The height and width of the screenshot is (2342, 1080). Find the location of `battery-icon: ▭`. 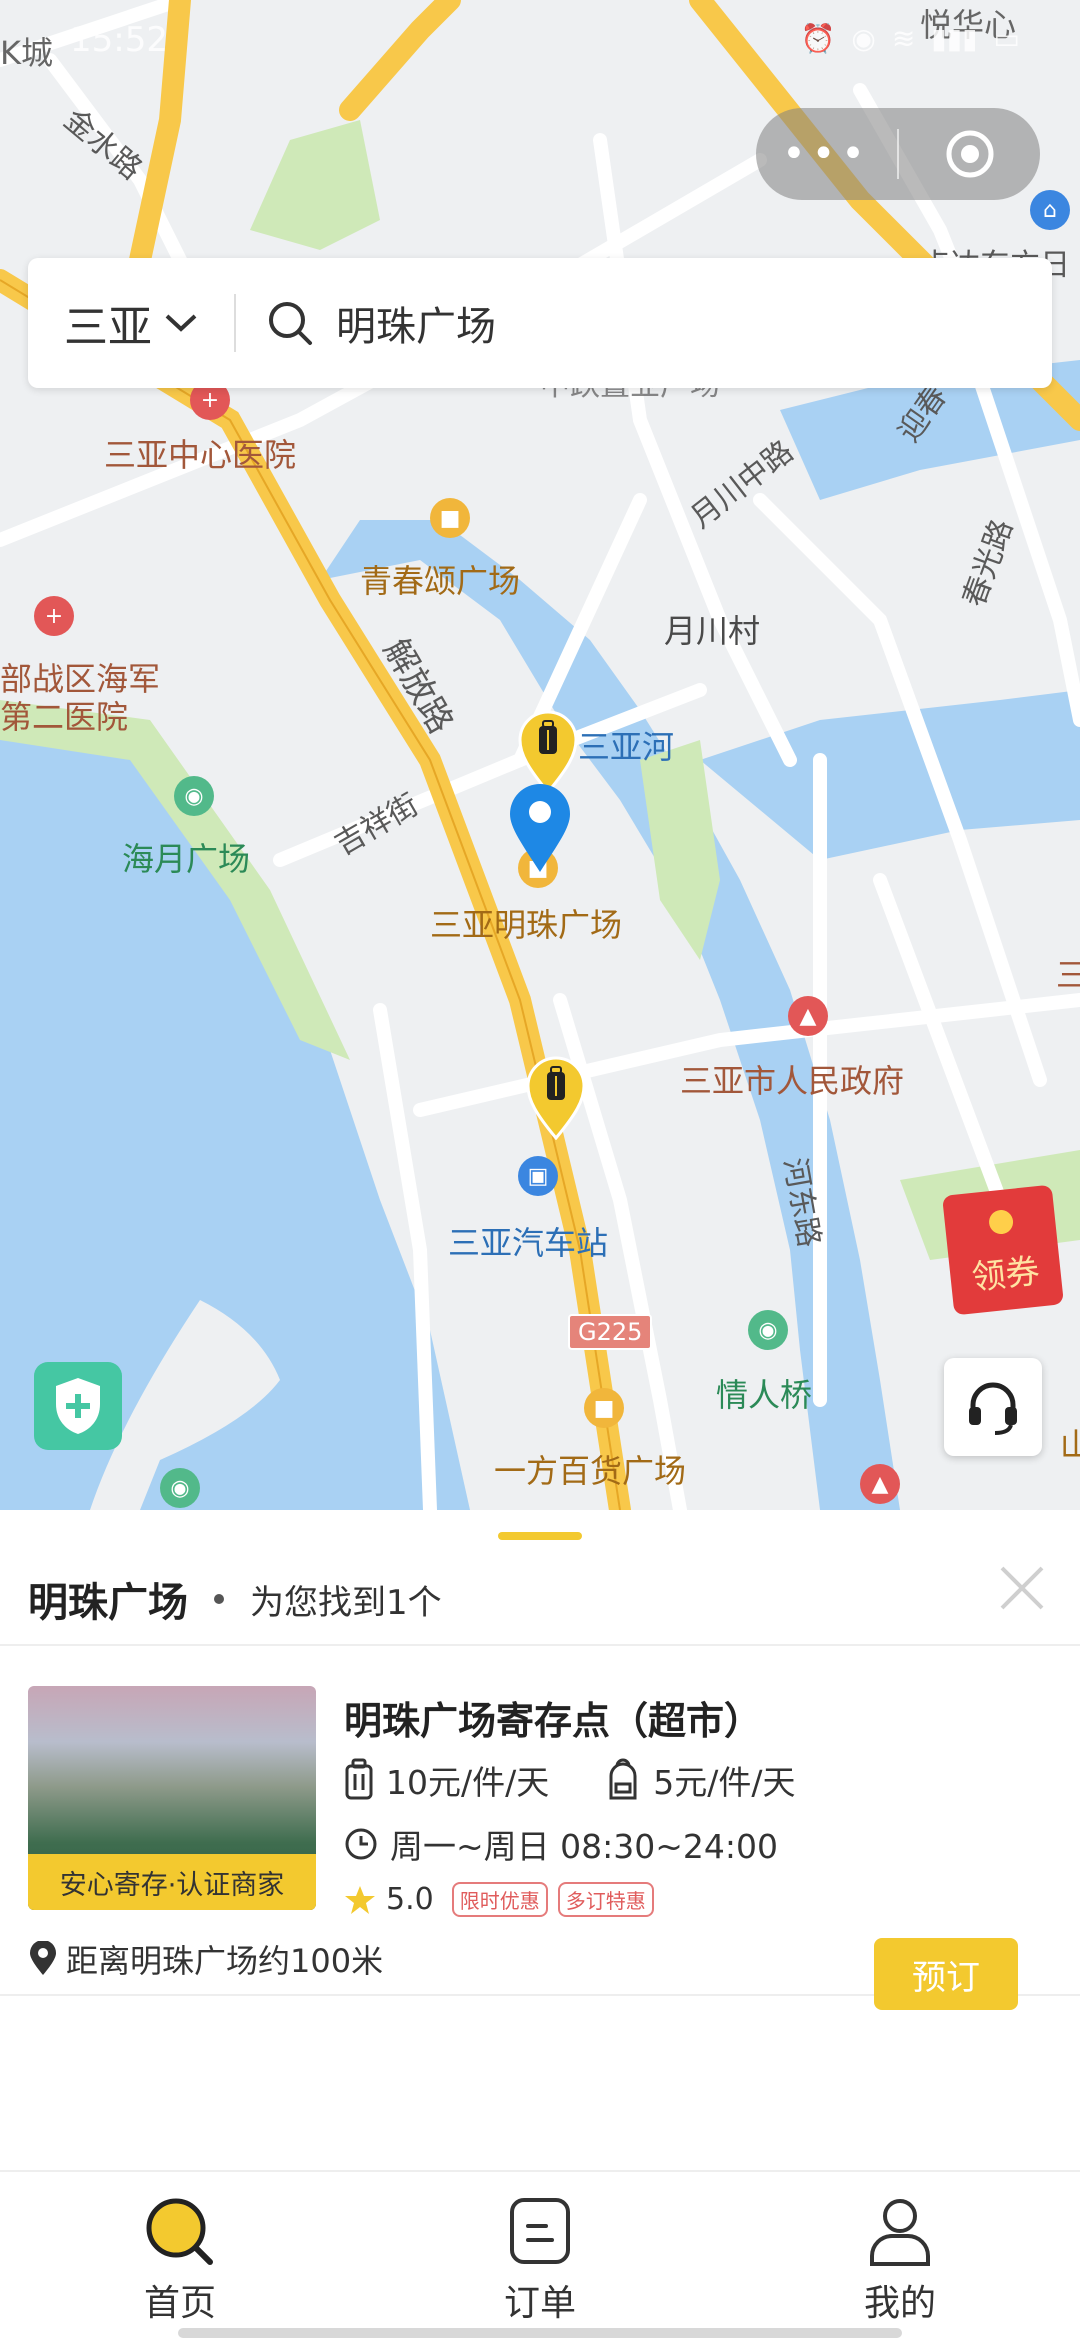

battery-icon: ▭ is located at coordinates (1006, 38).